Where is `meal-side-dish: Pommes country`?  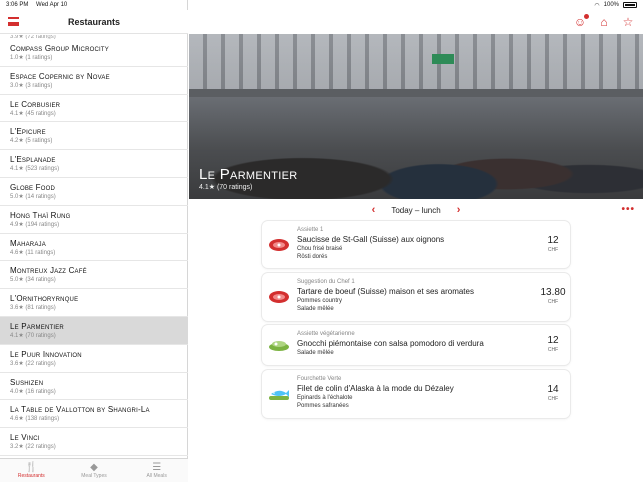 meal-side-dish: Pommes country is located at coordinates (320, 301).